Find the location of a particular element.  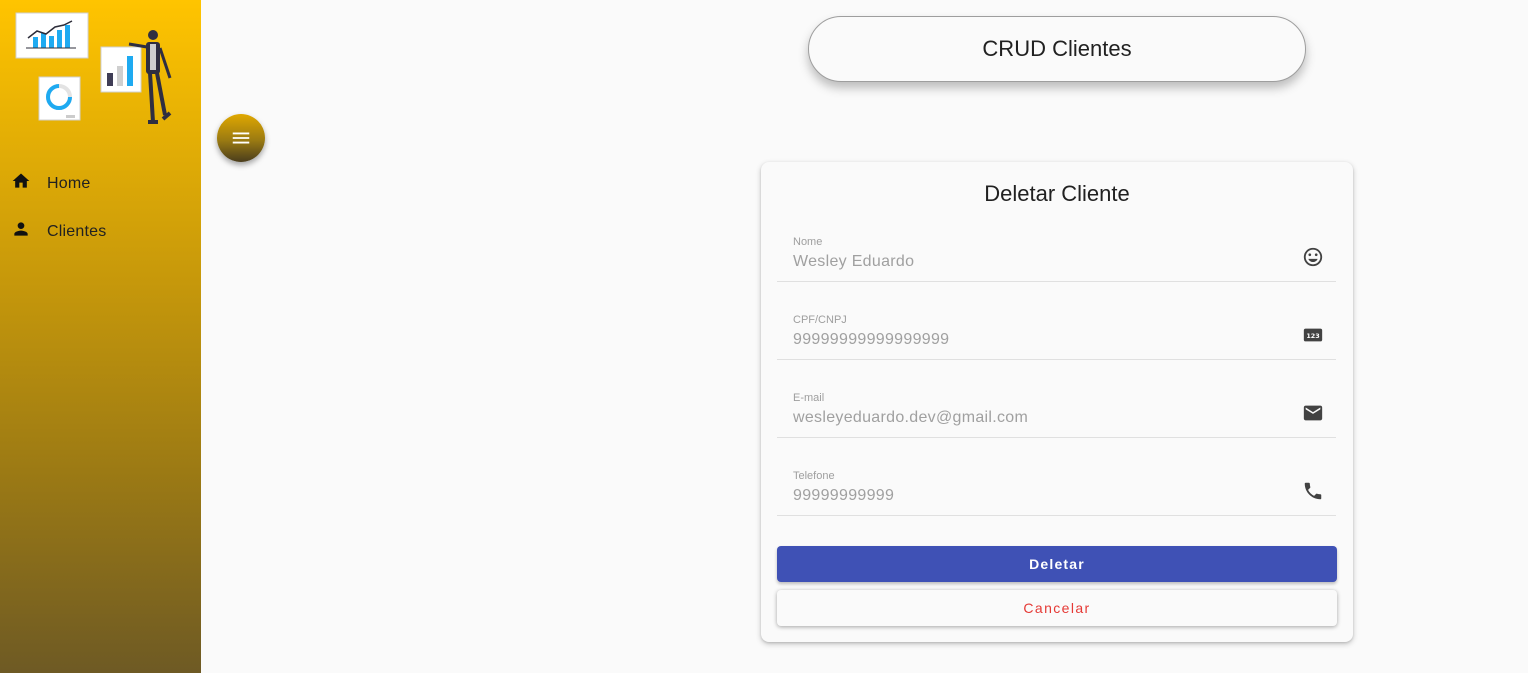

sidebar-item-clientes: Clientes is located at coordinates (100, 232).